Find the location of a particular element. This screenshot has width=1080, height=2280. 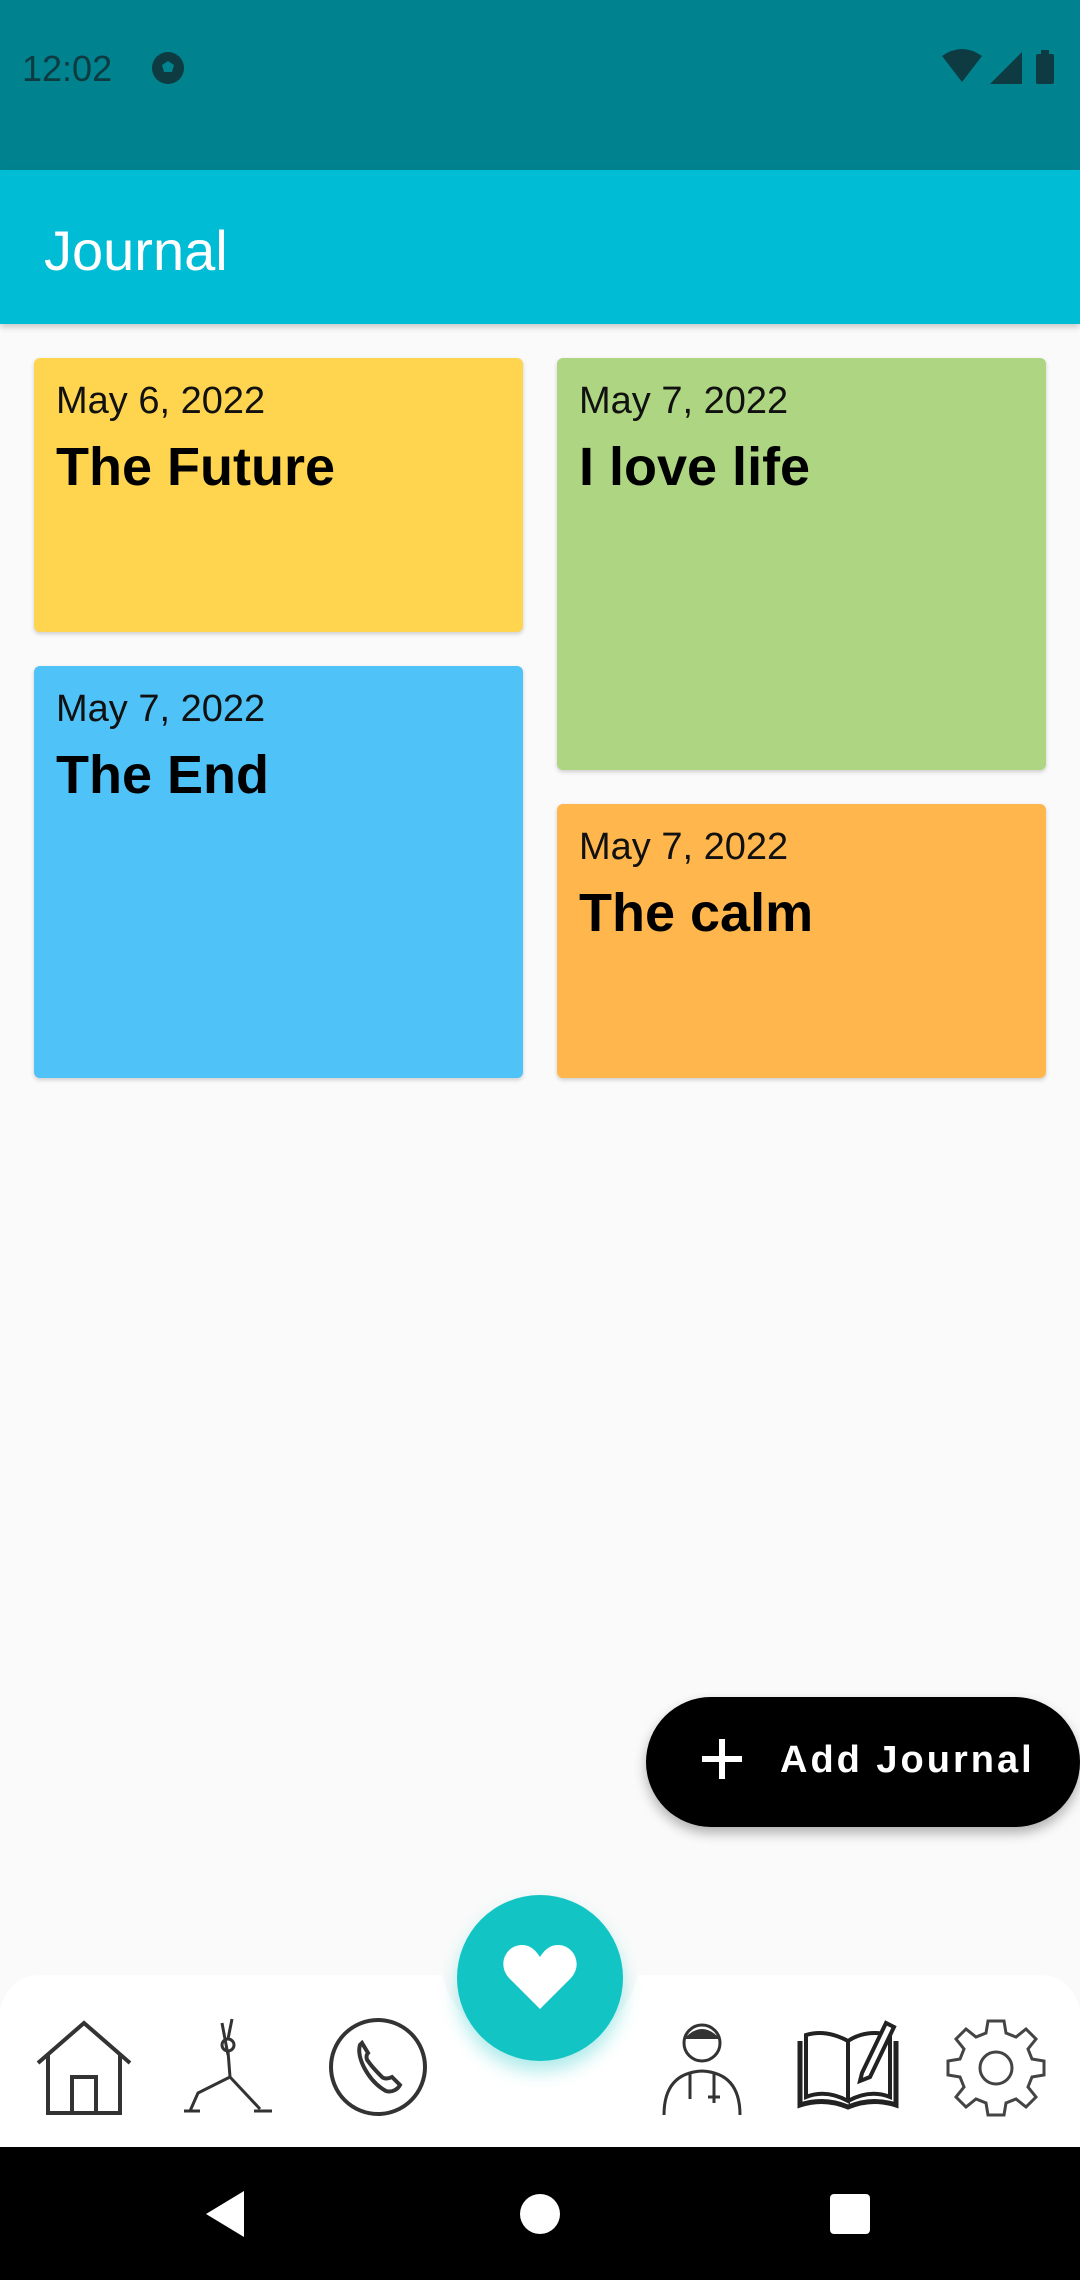

journal-date: May 6, 2022 is located at coordinates (161, 401).